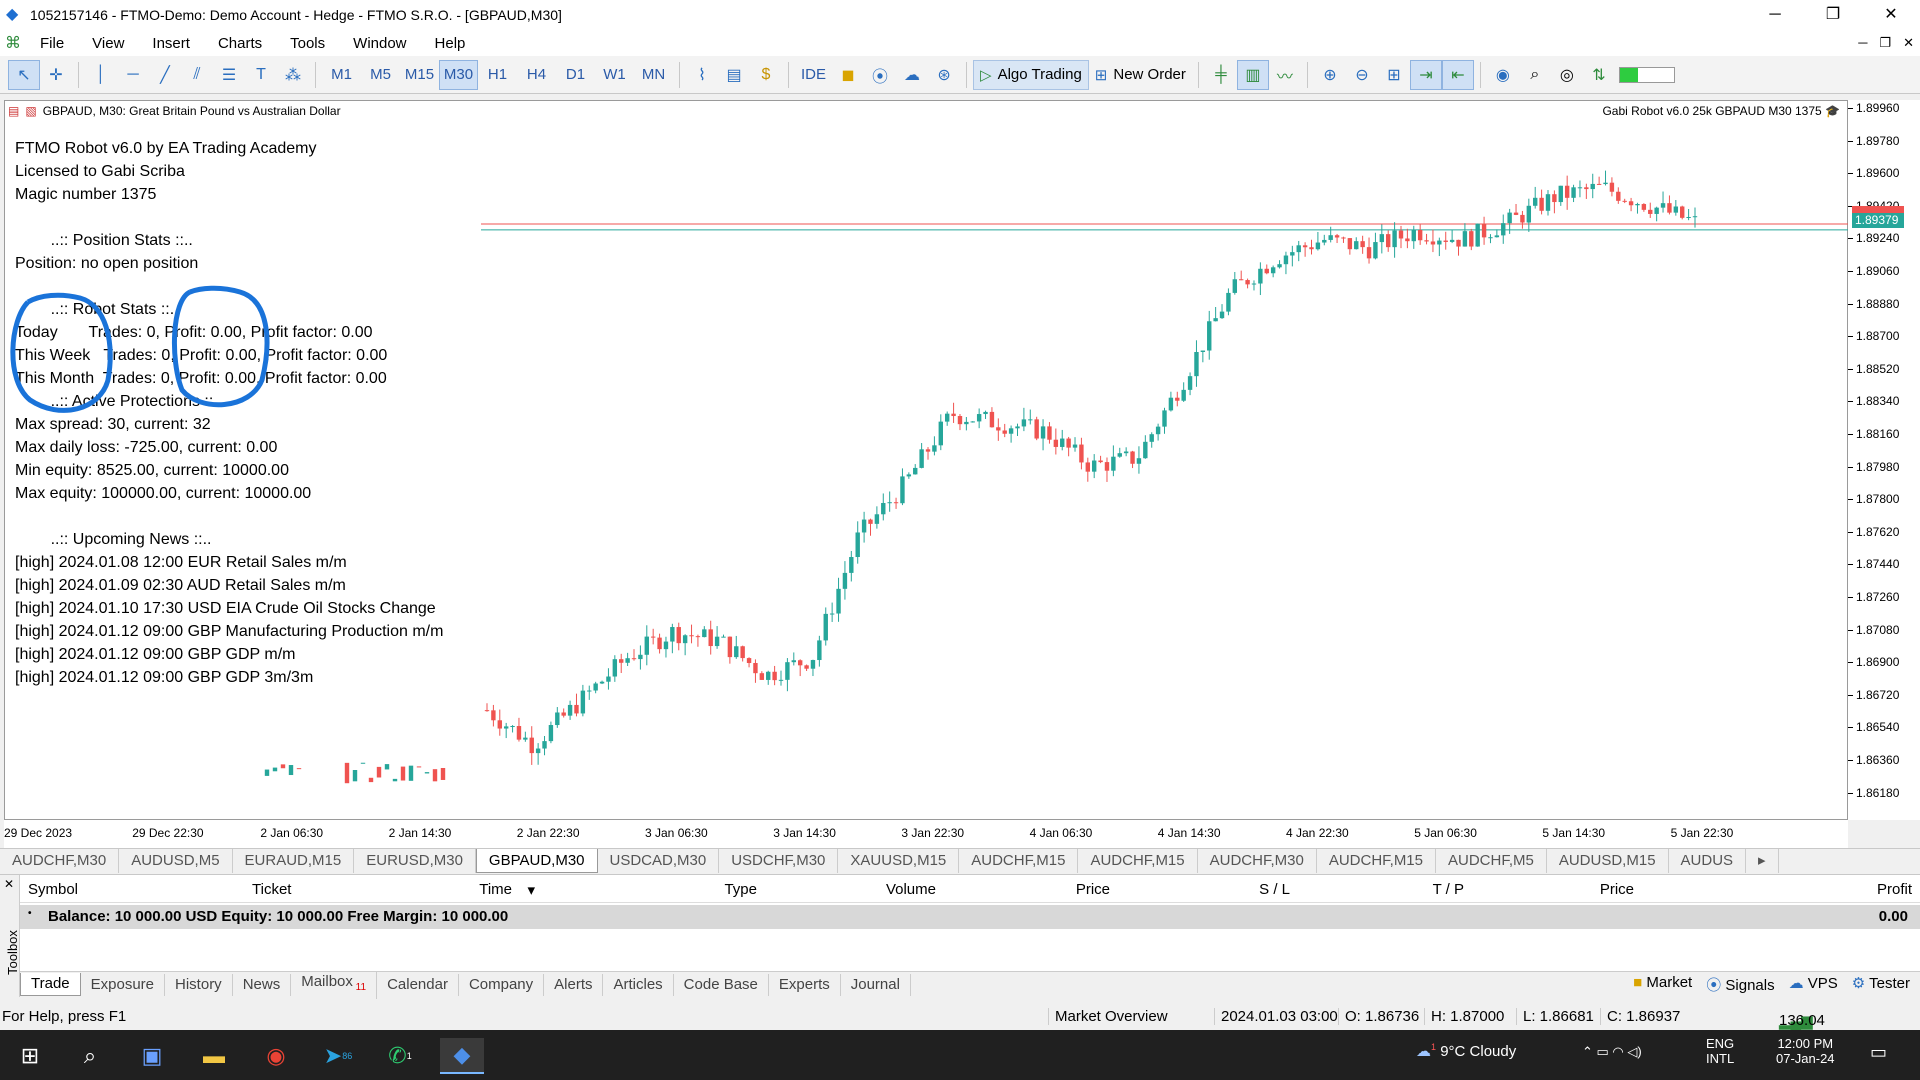  What do you see at coordinates (133, 75) in the screenshot?
I see `horizontal-line-icon: ─` at bounding box center [133, 75].